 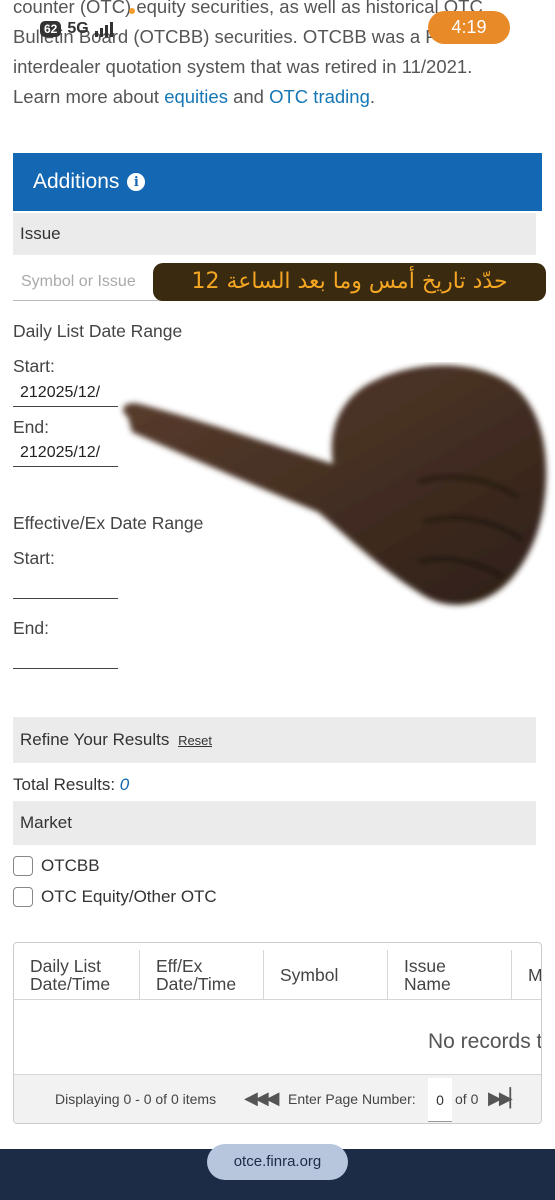 What do you see at coordinates (274, 740) in the screenshot?
I see `refine-results-header: Refine Your Results Reset` at bounding box center [274, 740].